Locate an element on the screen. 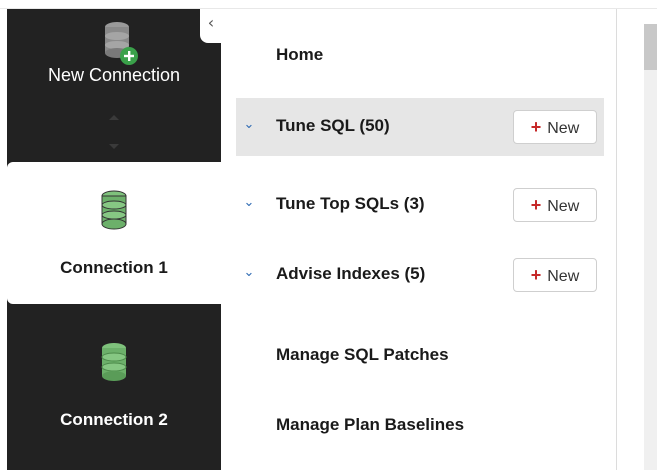  collapse-rail-button: ‹ is located at coordinates (211, 26).